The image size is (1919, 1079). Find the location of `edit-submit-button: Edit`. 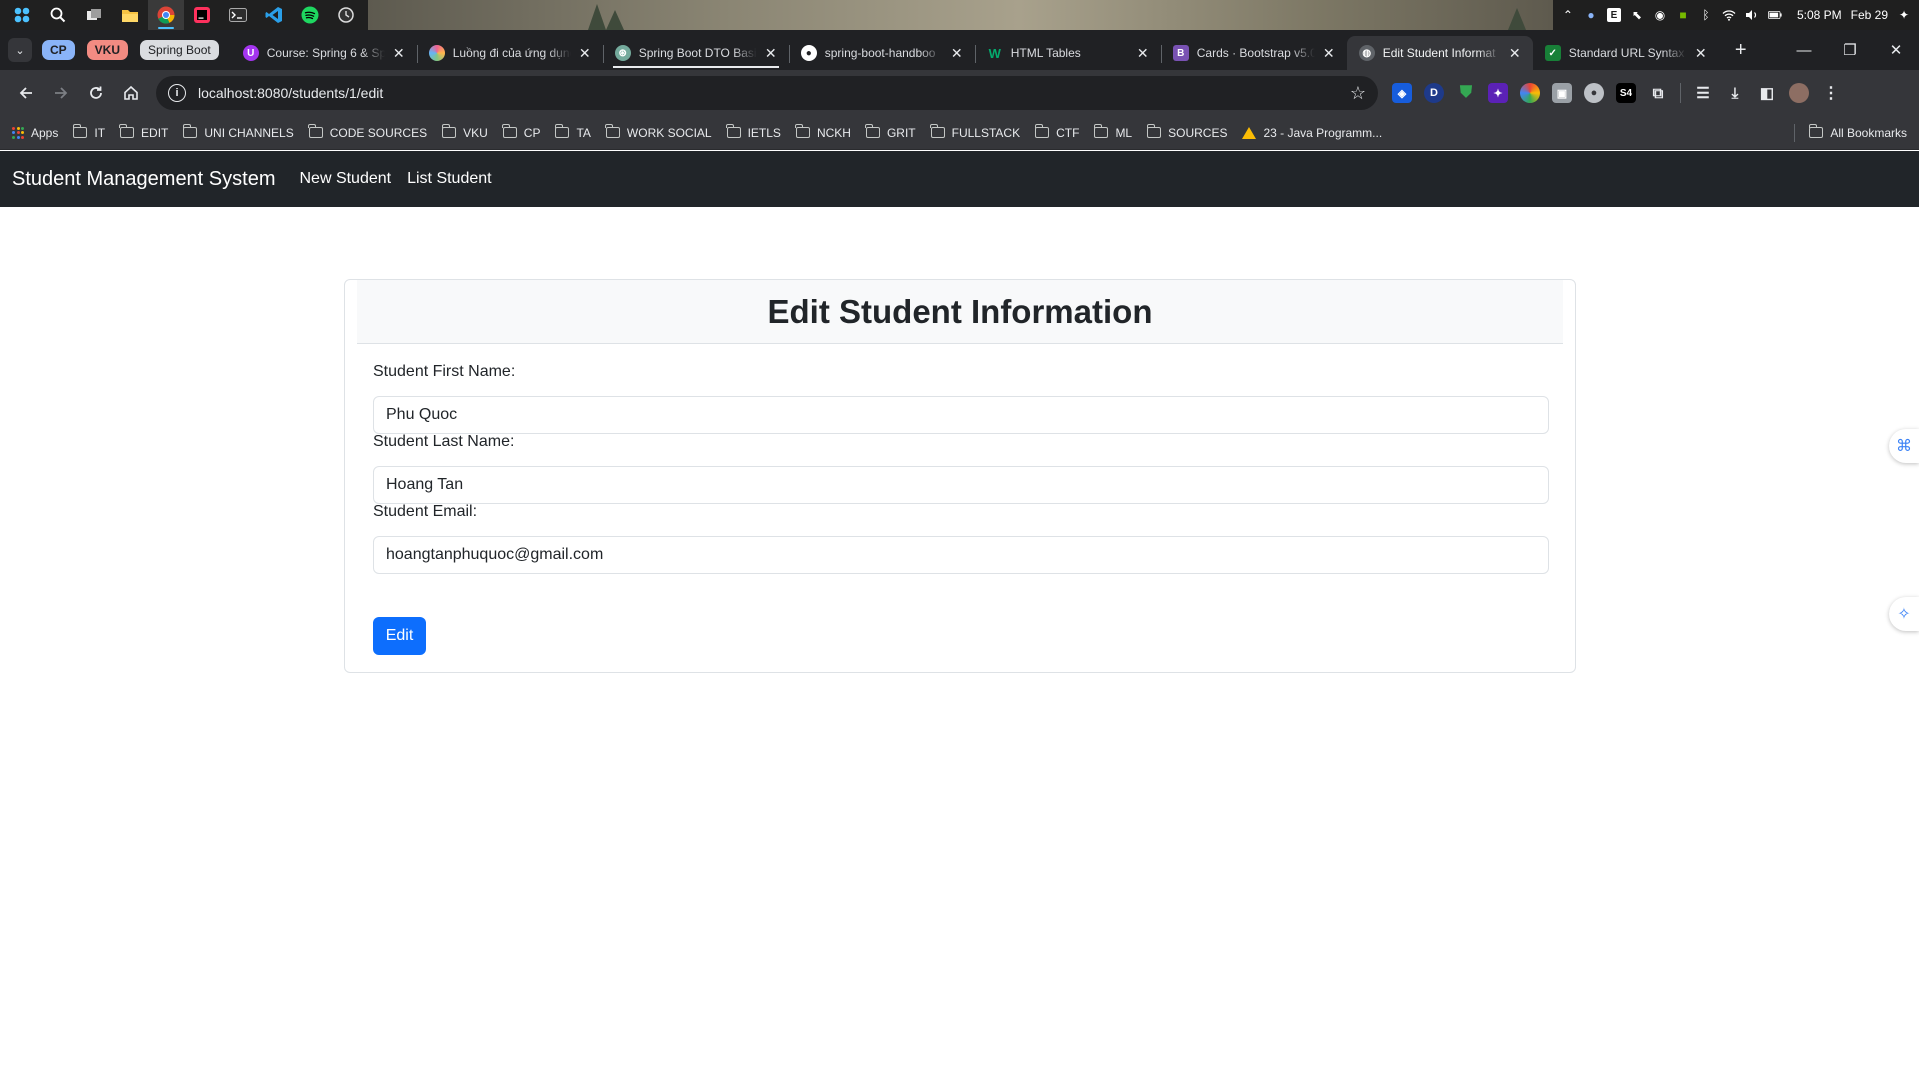

edit-submit-button: Edit is located at coordinates (399, 636).